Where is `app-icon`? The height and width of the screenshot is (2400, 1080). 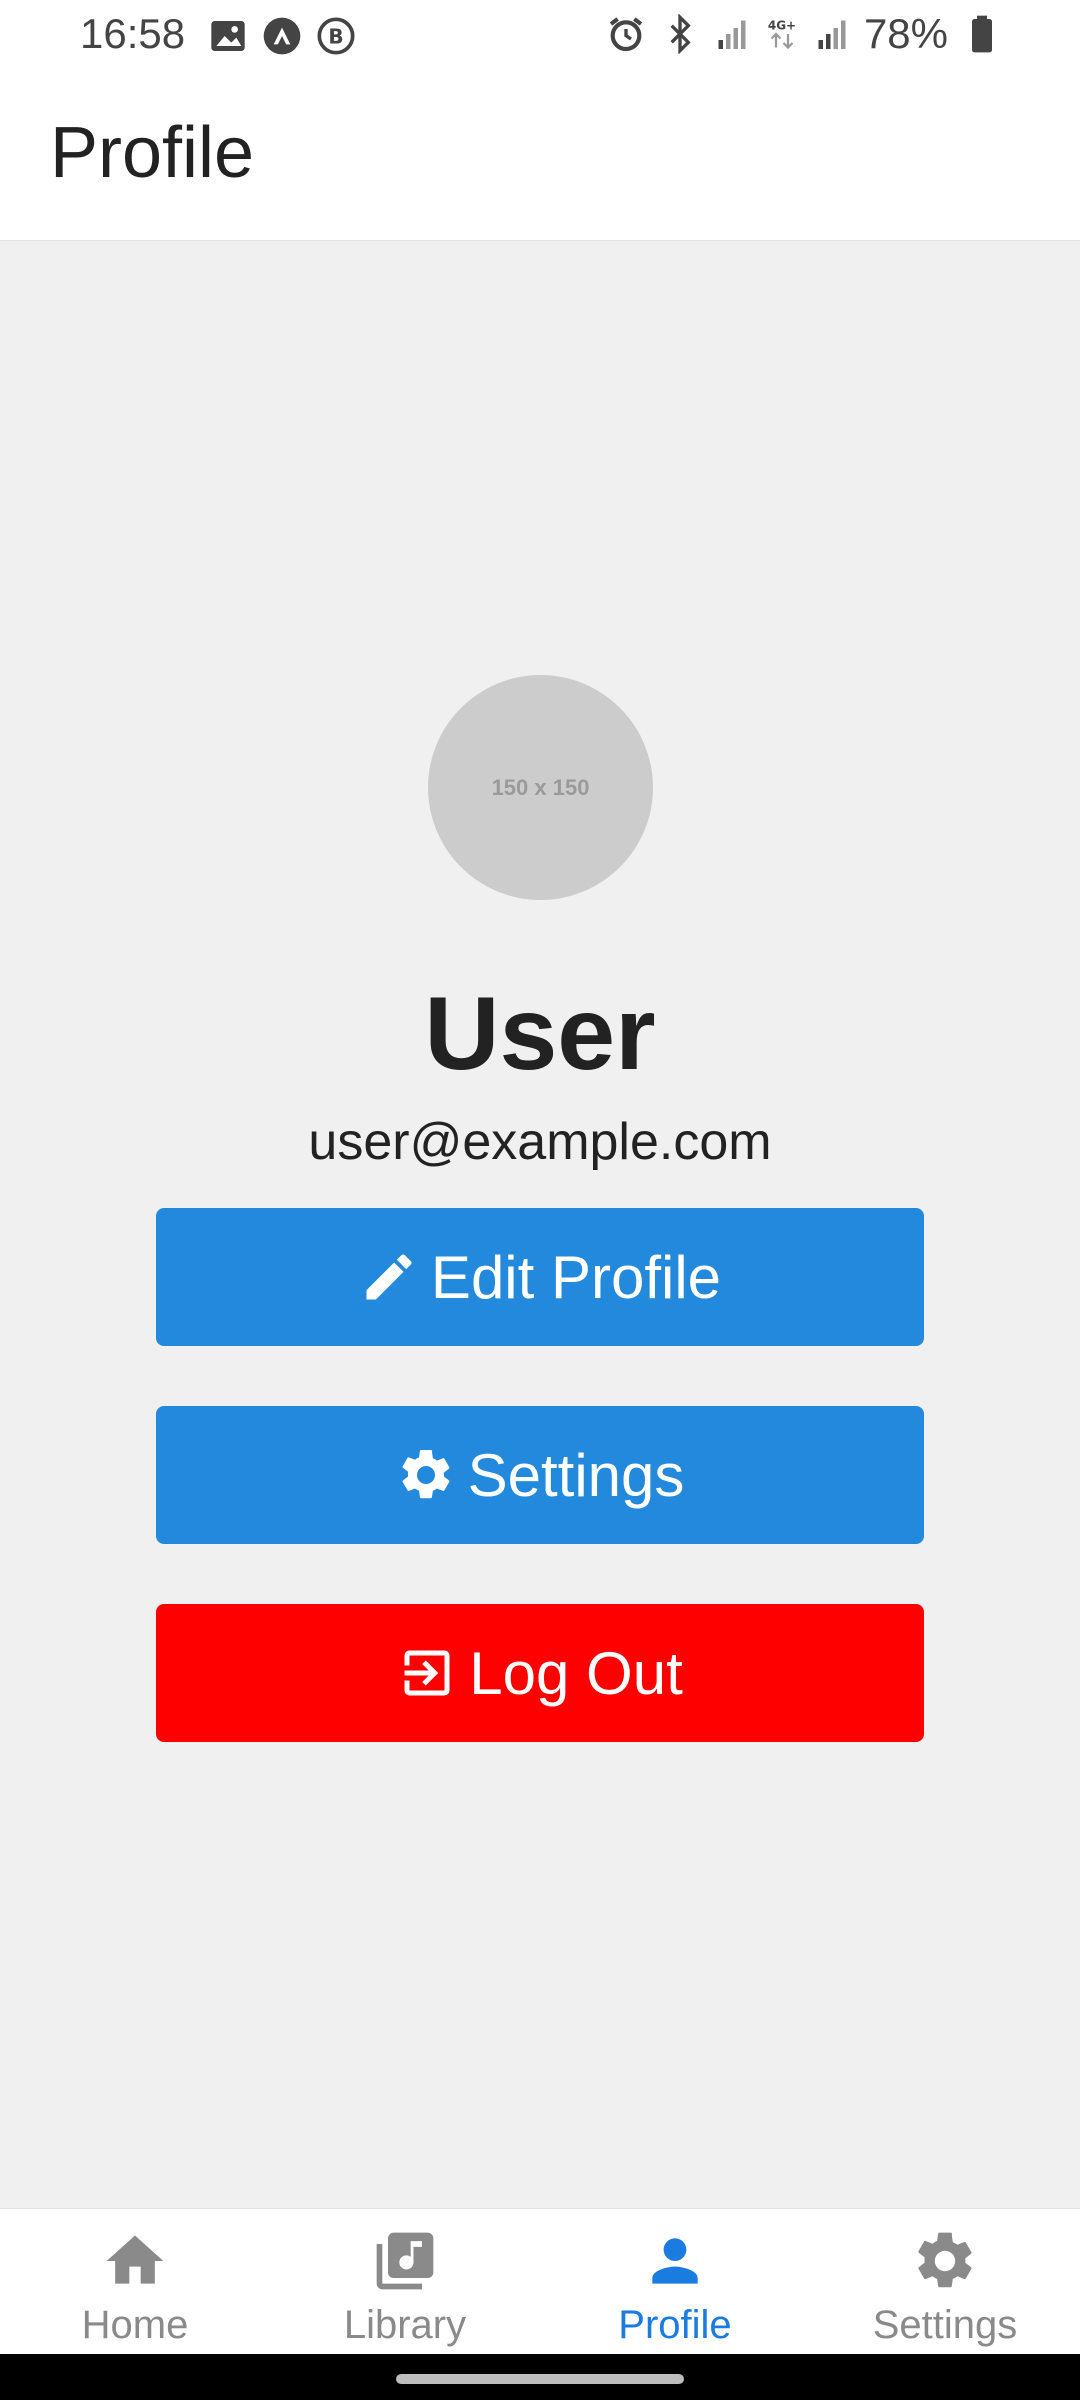
app-icon is located at coordinates (282, 36).